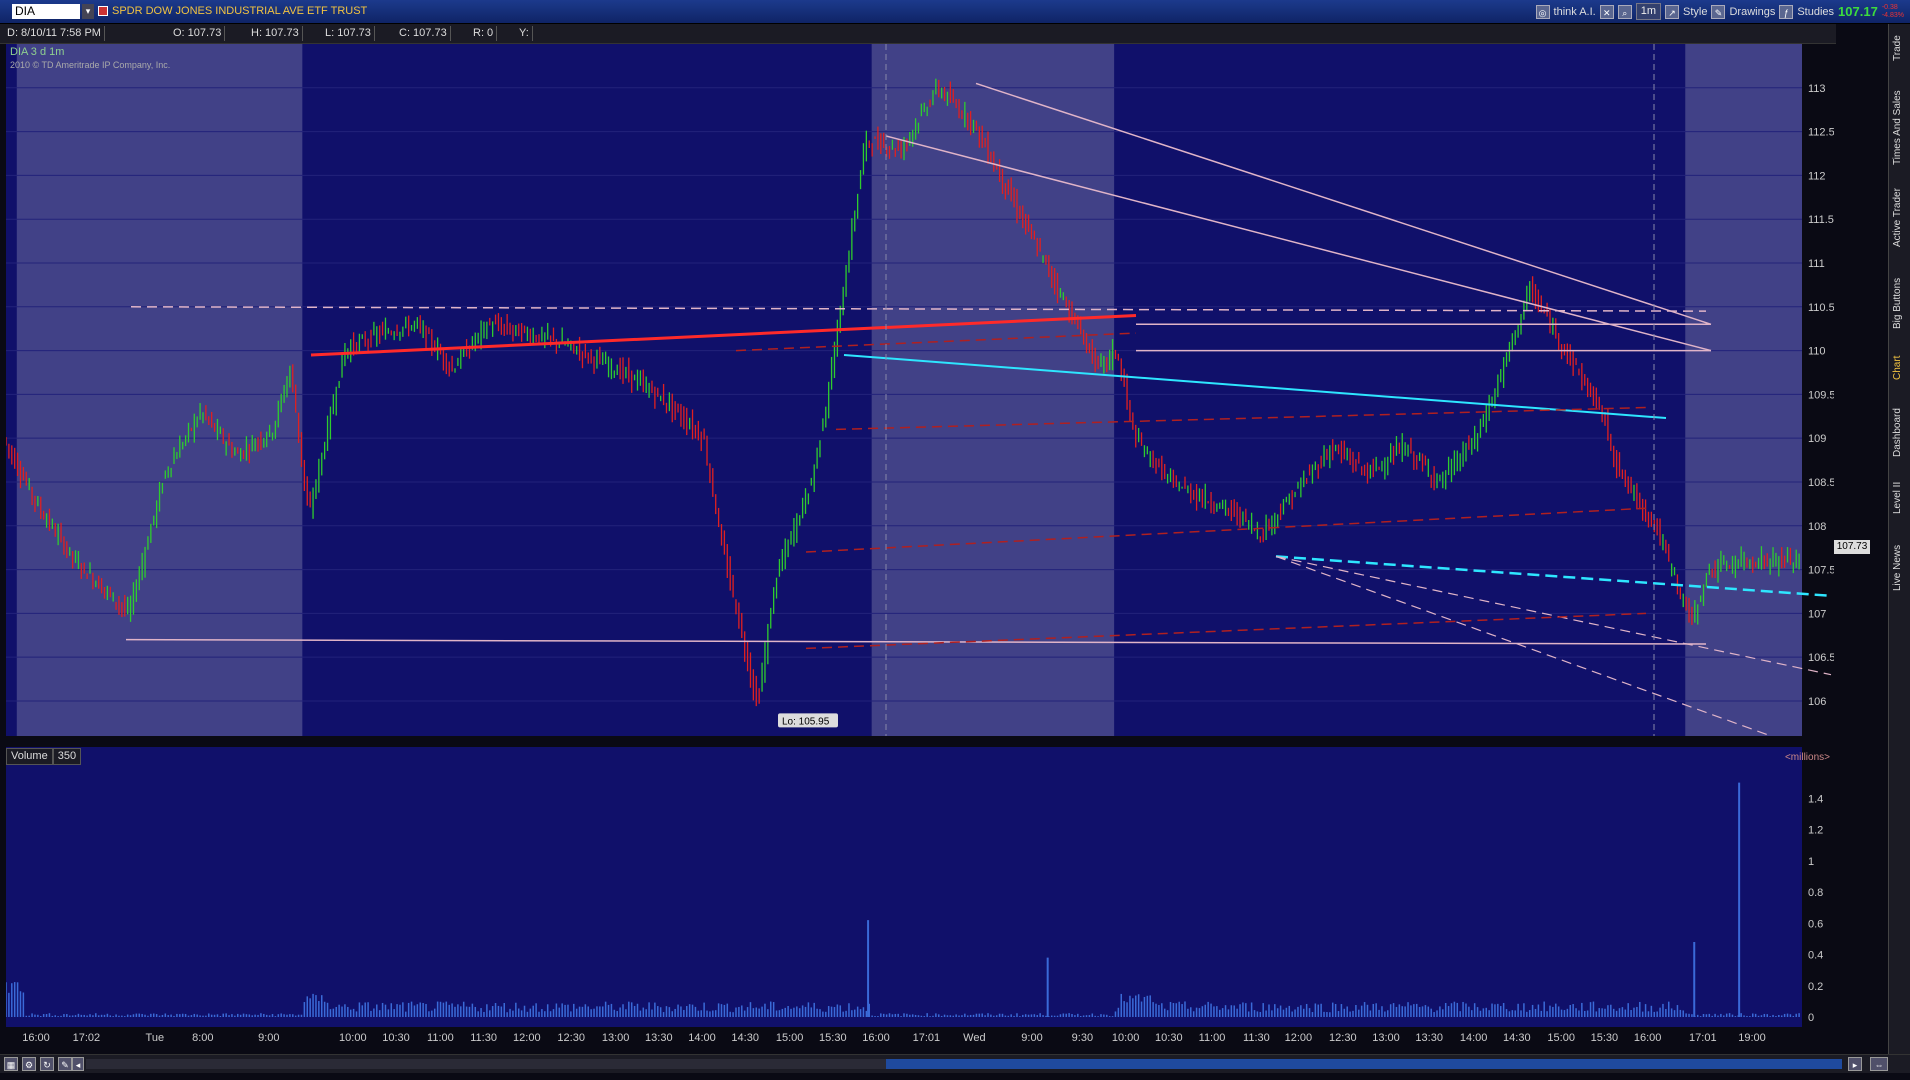  What do you see at coordinates (103, 11) in the screenshot?
I see `flag-icon` at bounding box center [103, 11].